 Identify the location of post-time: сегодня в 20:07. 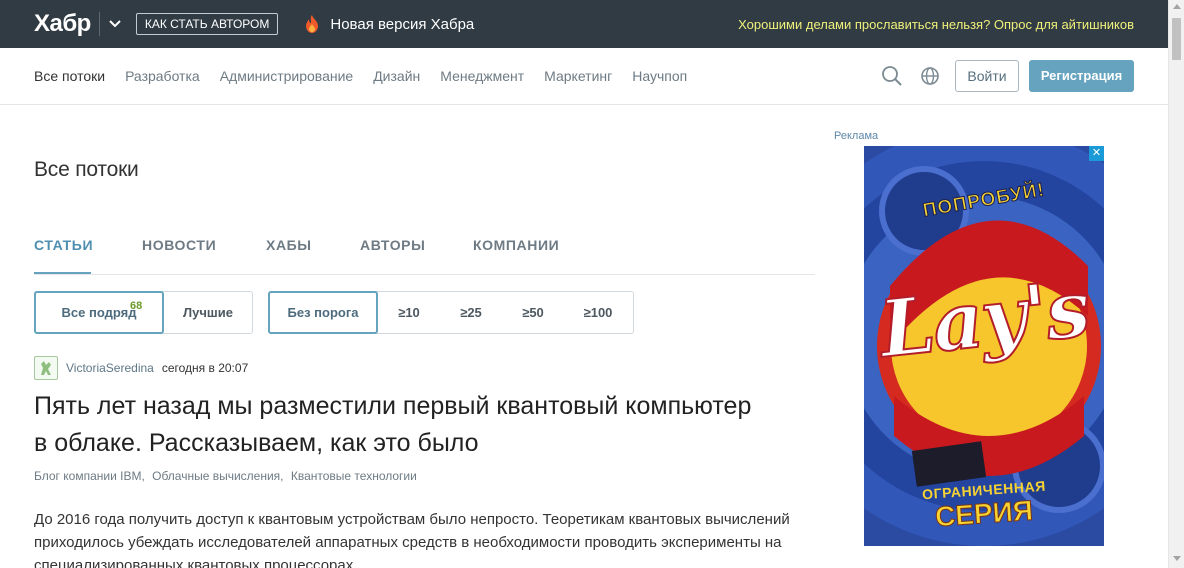
(205, 368).